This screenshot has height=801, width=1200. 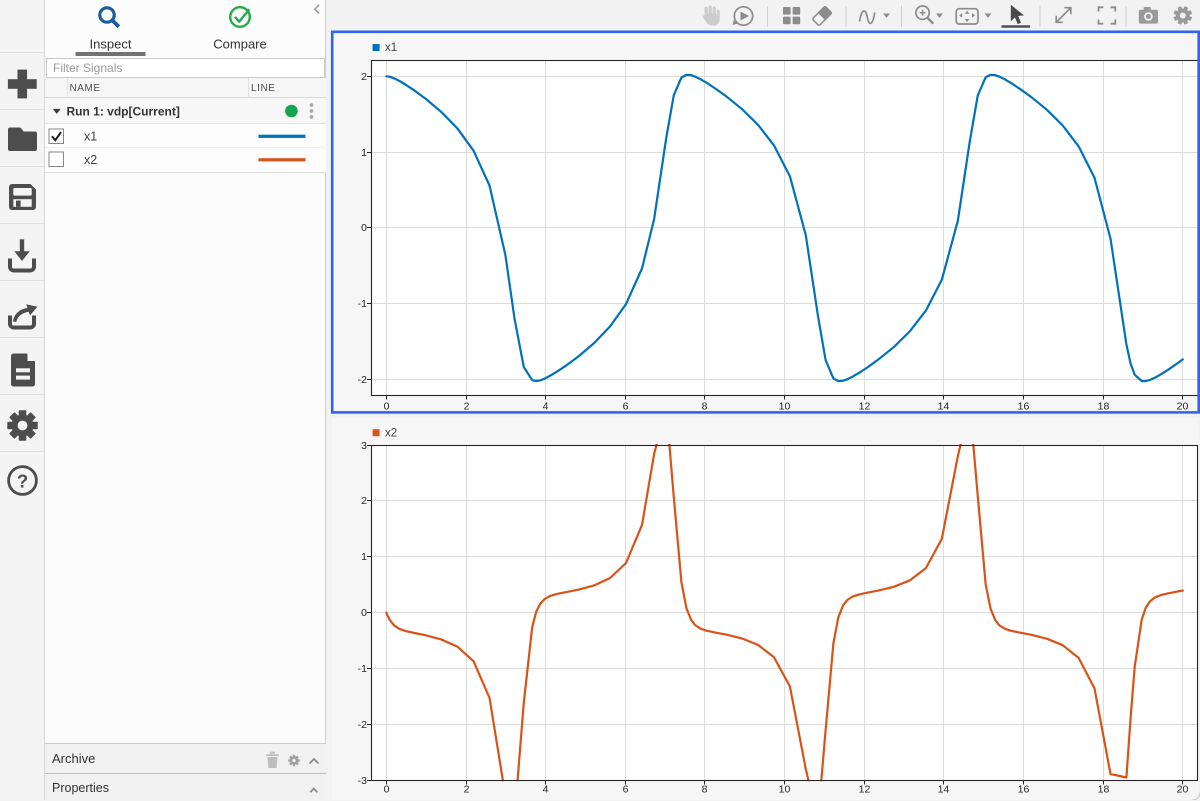 I want to click on svg-text: -3, so click(x=362, y=781).